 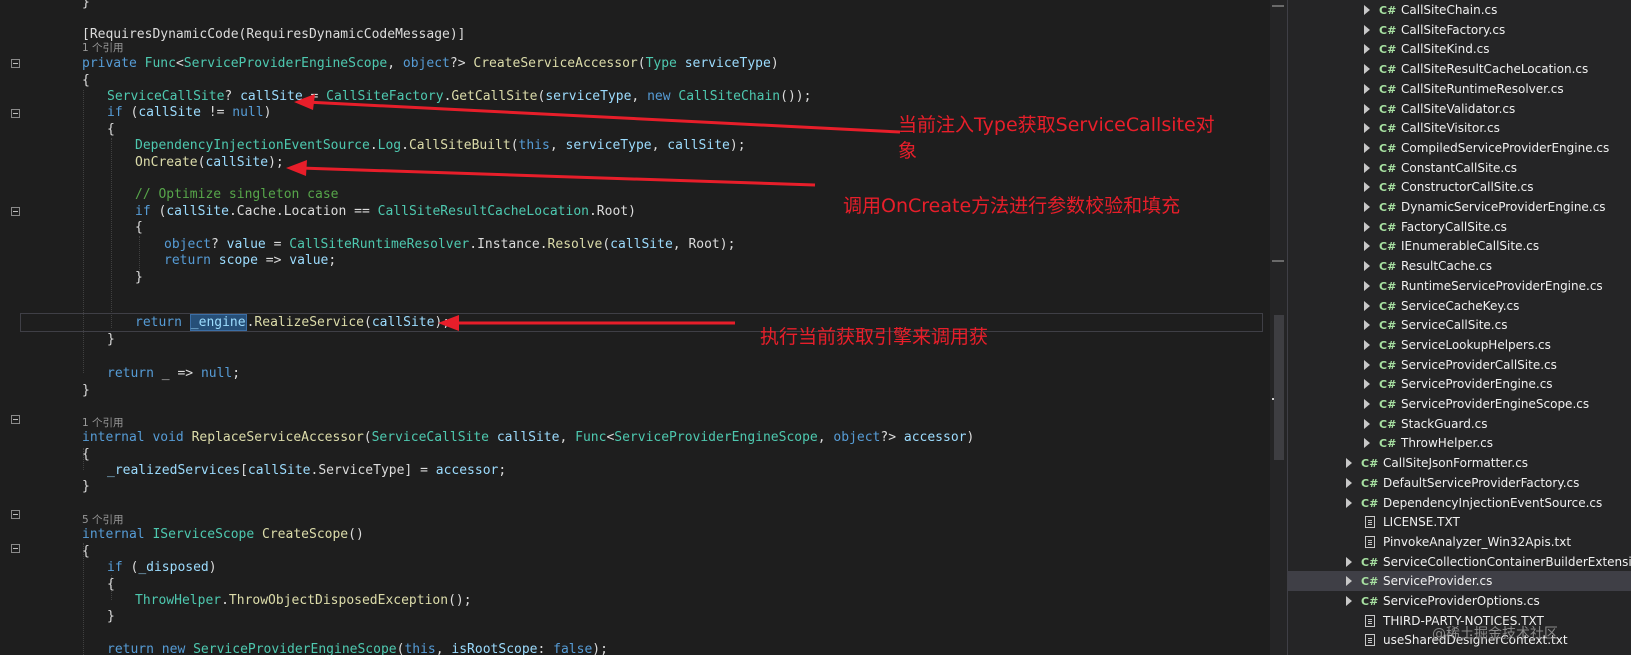 What do you see at coordinates (1012, 206) in the screenshot?
I see `annotation-oncreate: 调用OnCreate方法进行参数校验和填充` at bounding box center [1012, 206].